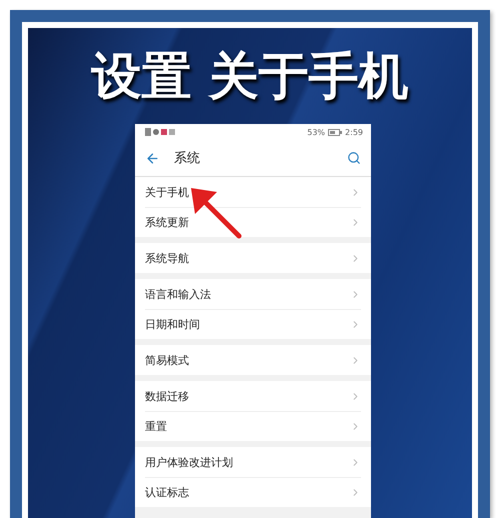  Describe the element at coordinates (253, 462) in the screenshot. I see `settings-item: 用户体验改进计划` at that location.